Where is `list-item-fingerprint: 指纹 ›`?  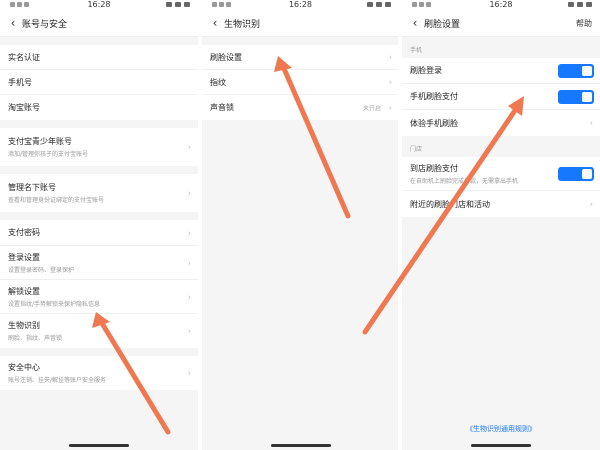 list-item-fingerprint: 指纹 › is located at coordinates (300, 82).